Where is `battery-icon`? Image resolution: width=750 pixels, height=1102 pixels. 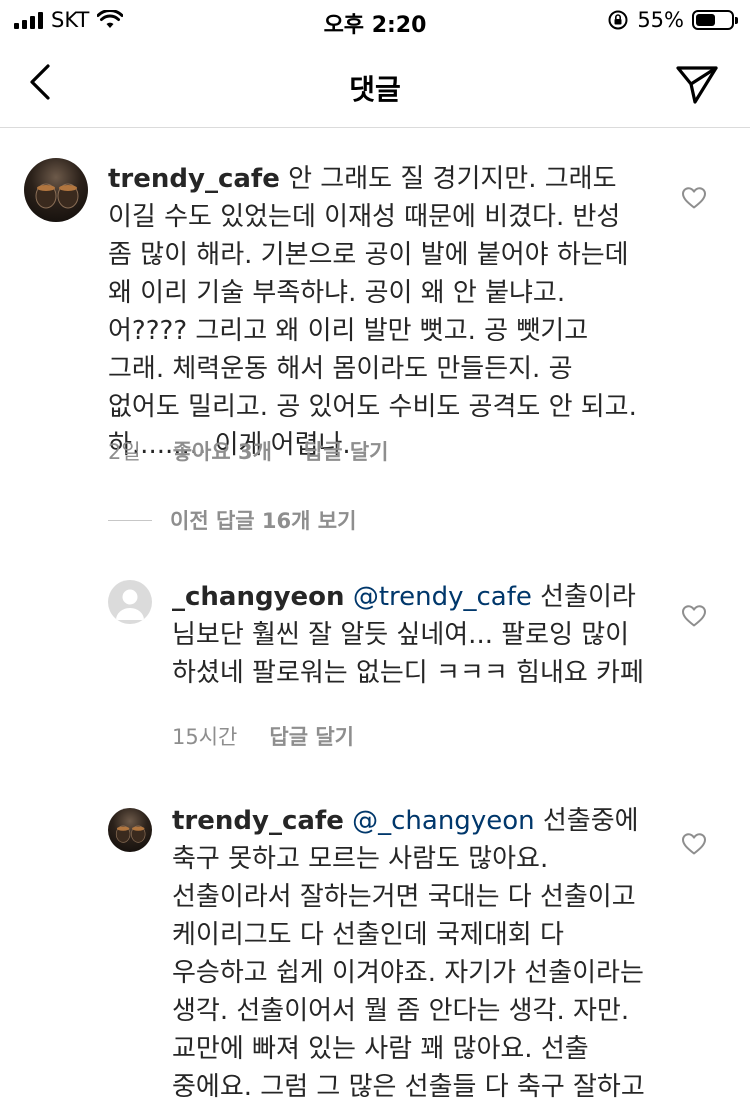 battery-icon is located at coordinates (715, 20).